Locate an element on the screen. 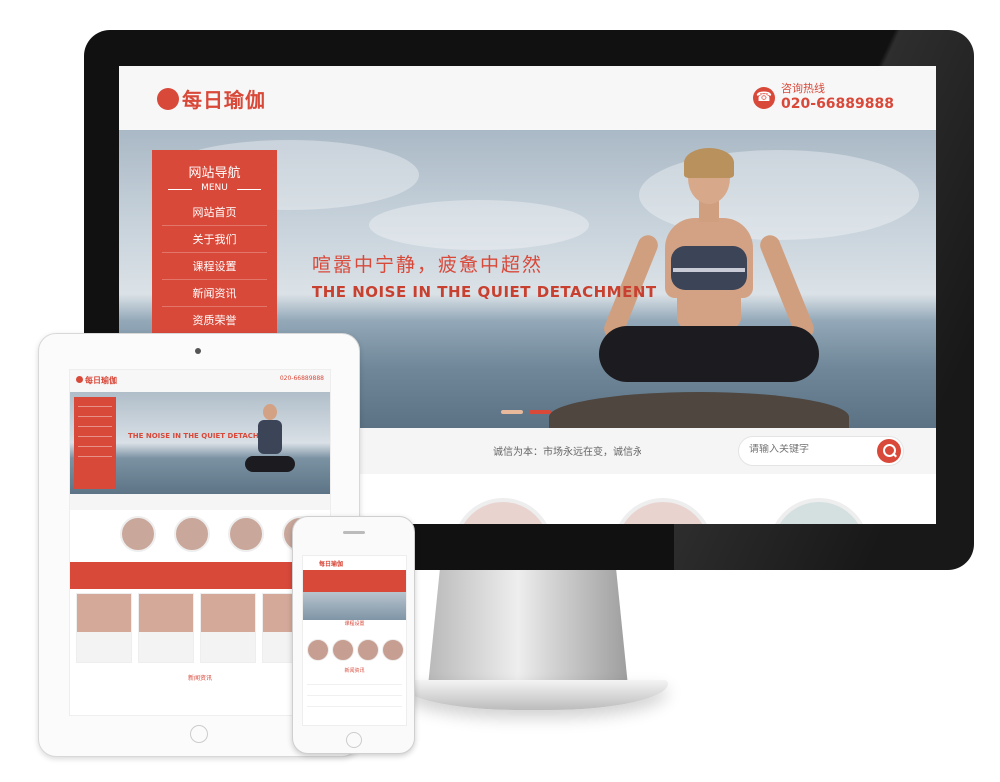  tablet-card-row is located at coordinates (200, 628).